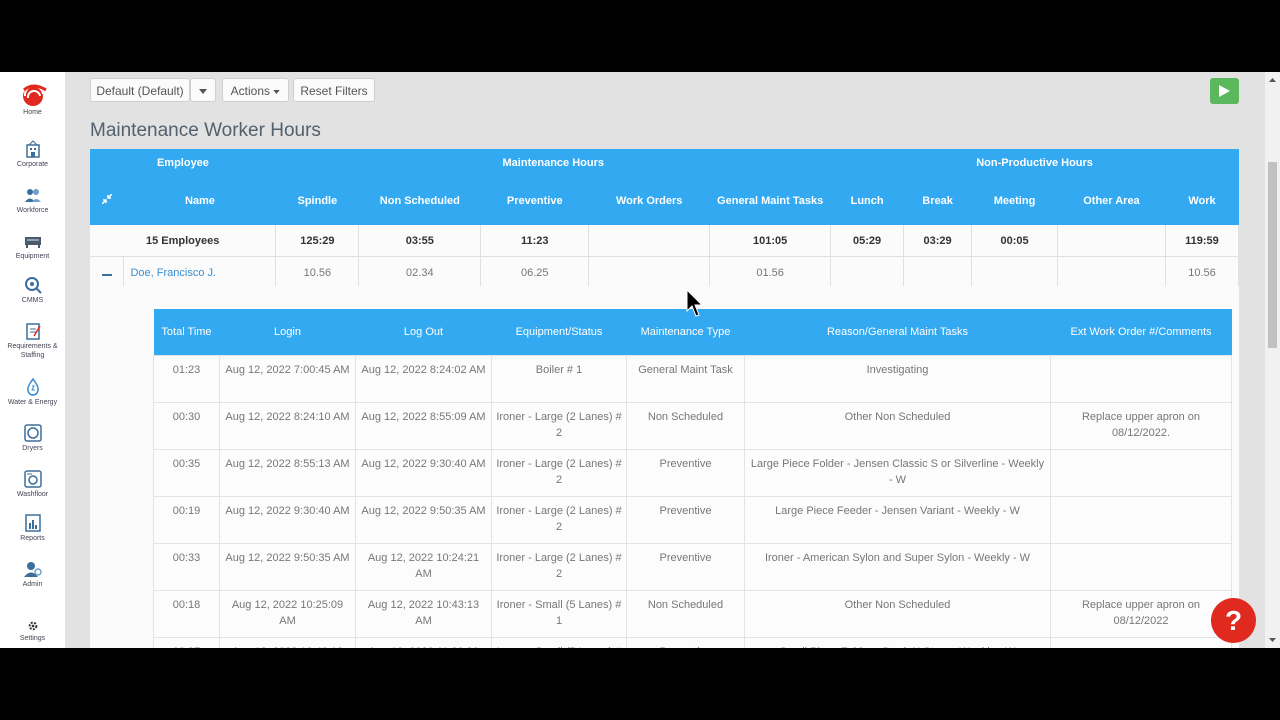 The height and width of the screenshot is (720, 1280). I want to click on view-select-button: Default (Default), so click(140, 90).